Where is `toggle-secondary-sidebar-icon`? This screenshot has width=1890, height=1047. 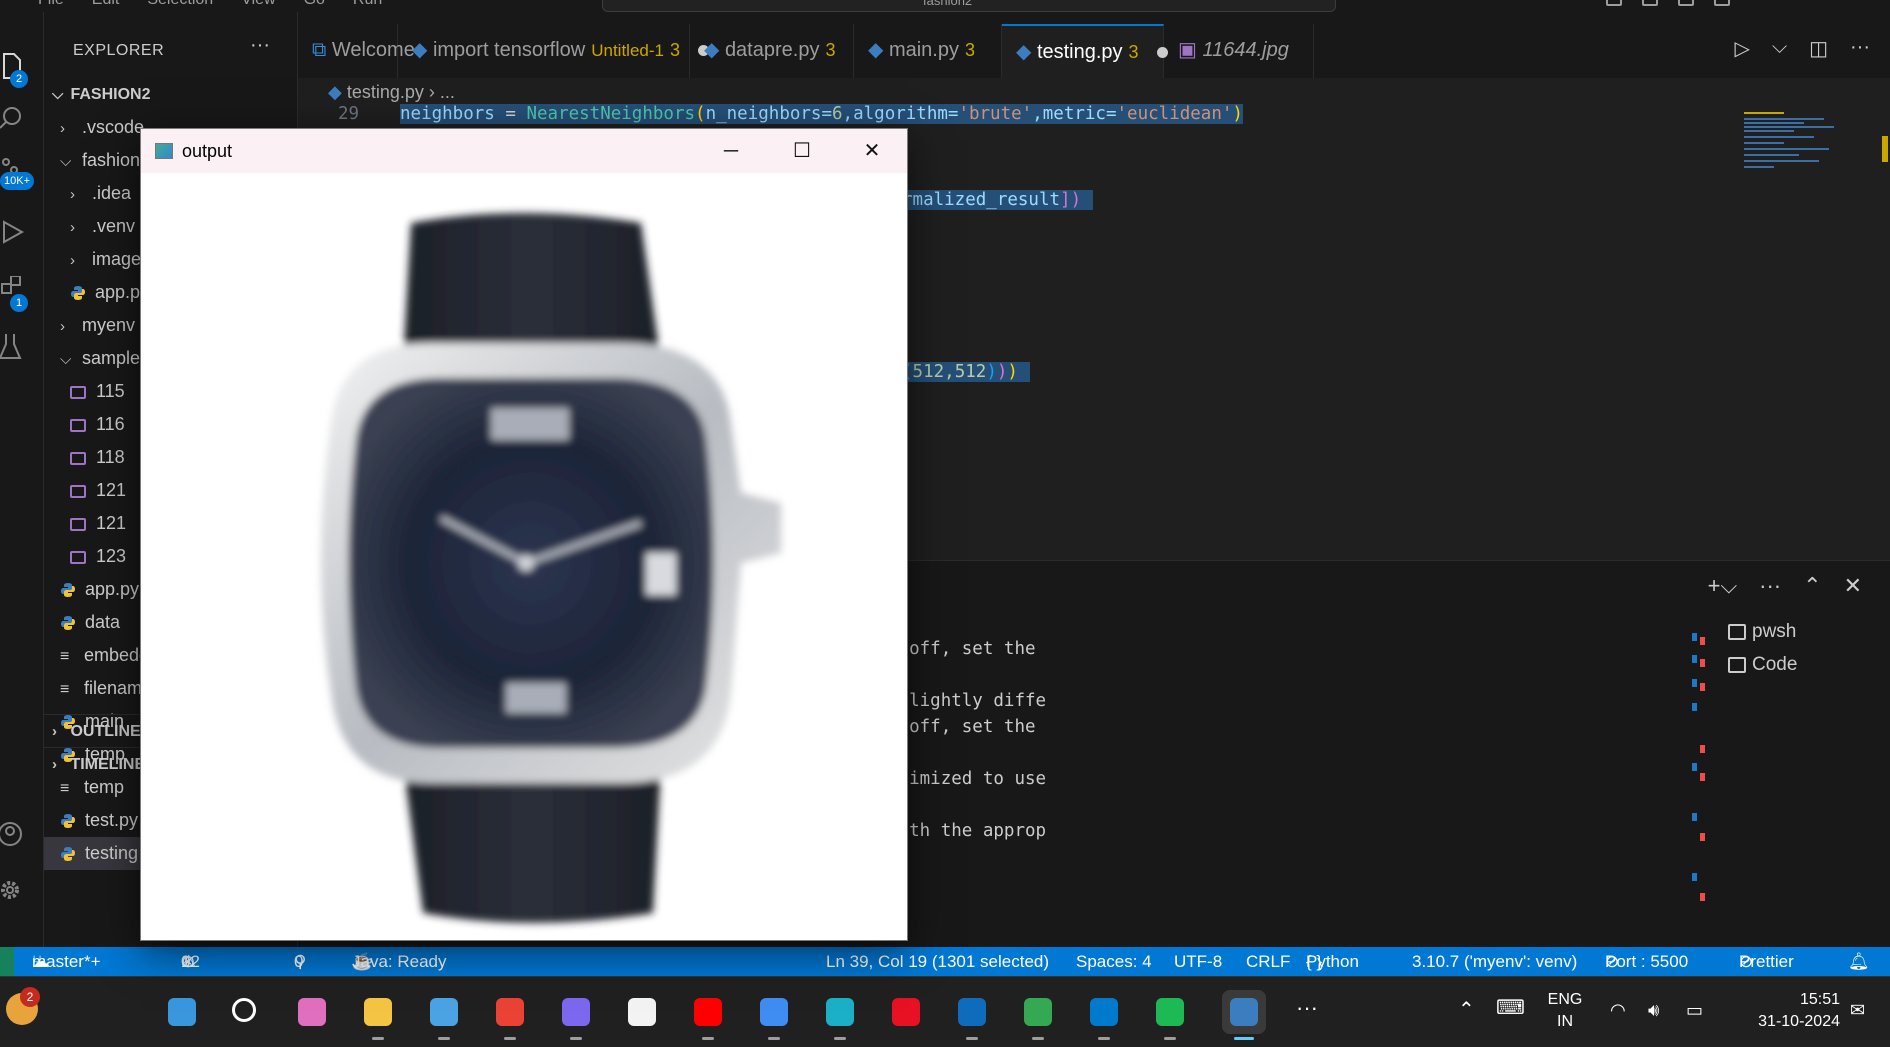 toggle-secondary-sidebar-icon is located at coordinates (1686, 3).